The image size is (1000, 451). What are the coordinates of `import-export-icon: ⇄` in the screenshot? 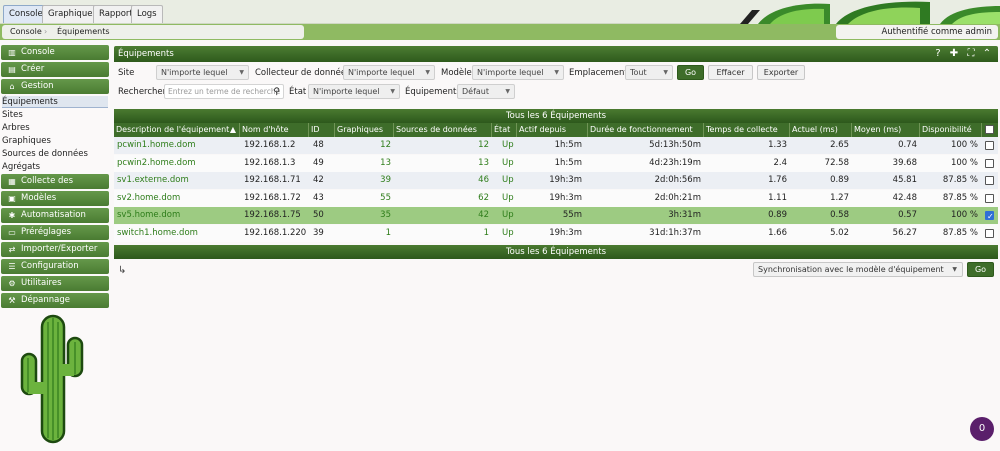 It's located at (12, 249).